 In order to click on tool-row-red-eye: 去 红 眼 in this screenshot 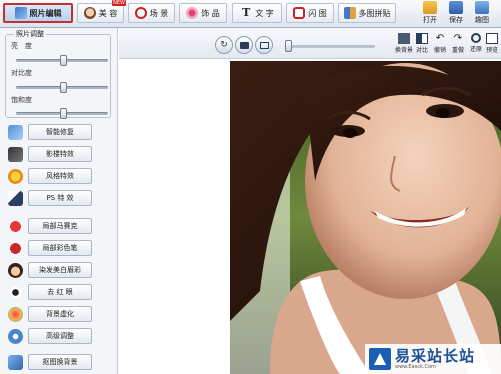, I will do `click(58, 293)`.